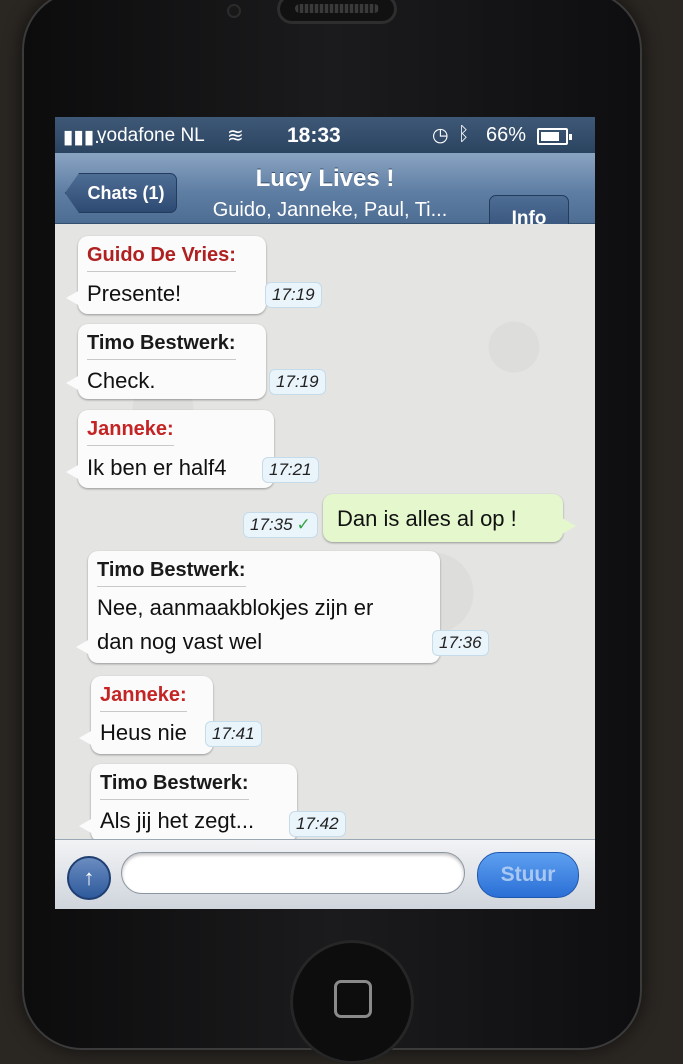 This screenshot has width=683, height=1064. What do you see at coordinates (126, 192) in the screenshot?
I see `back-button-label: Chats (1)` at bounding box center [126, 192].